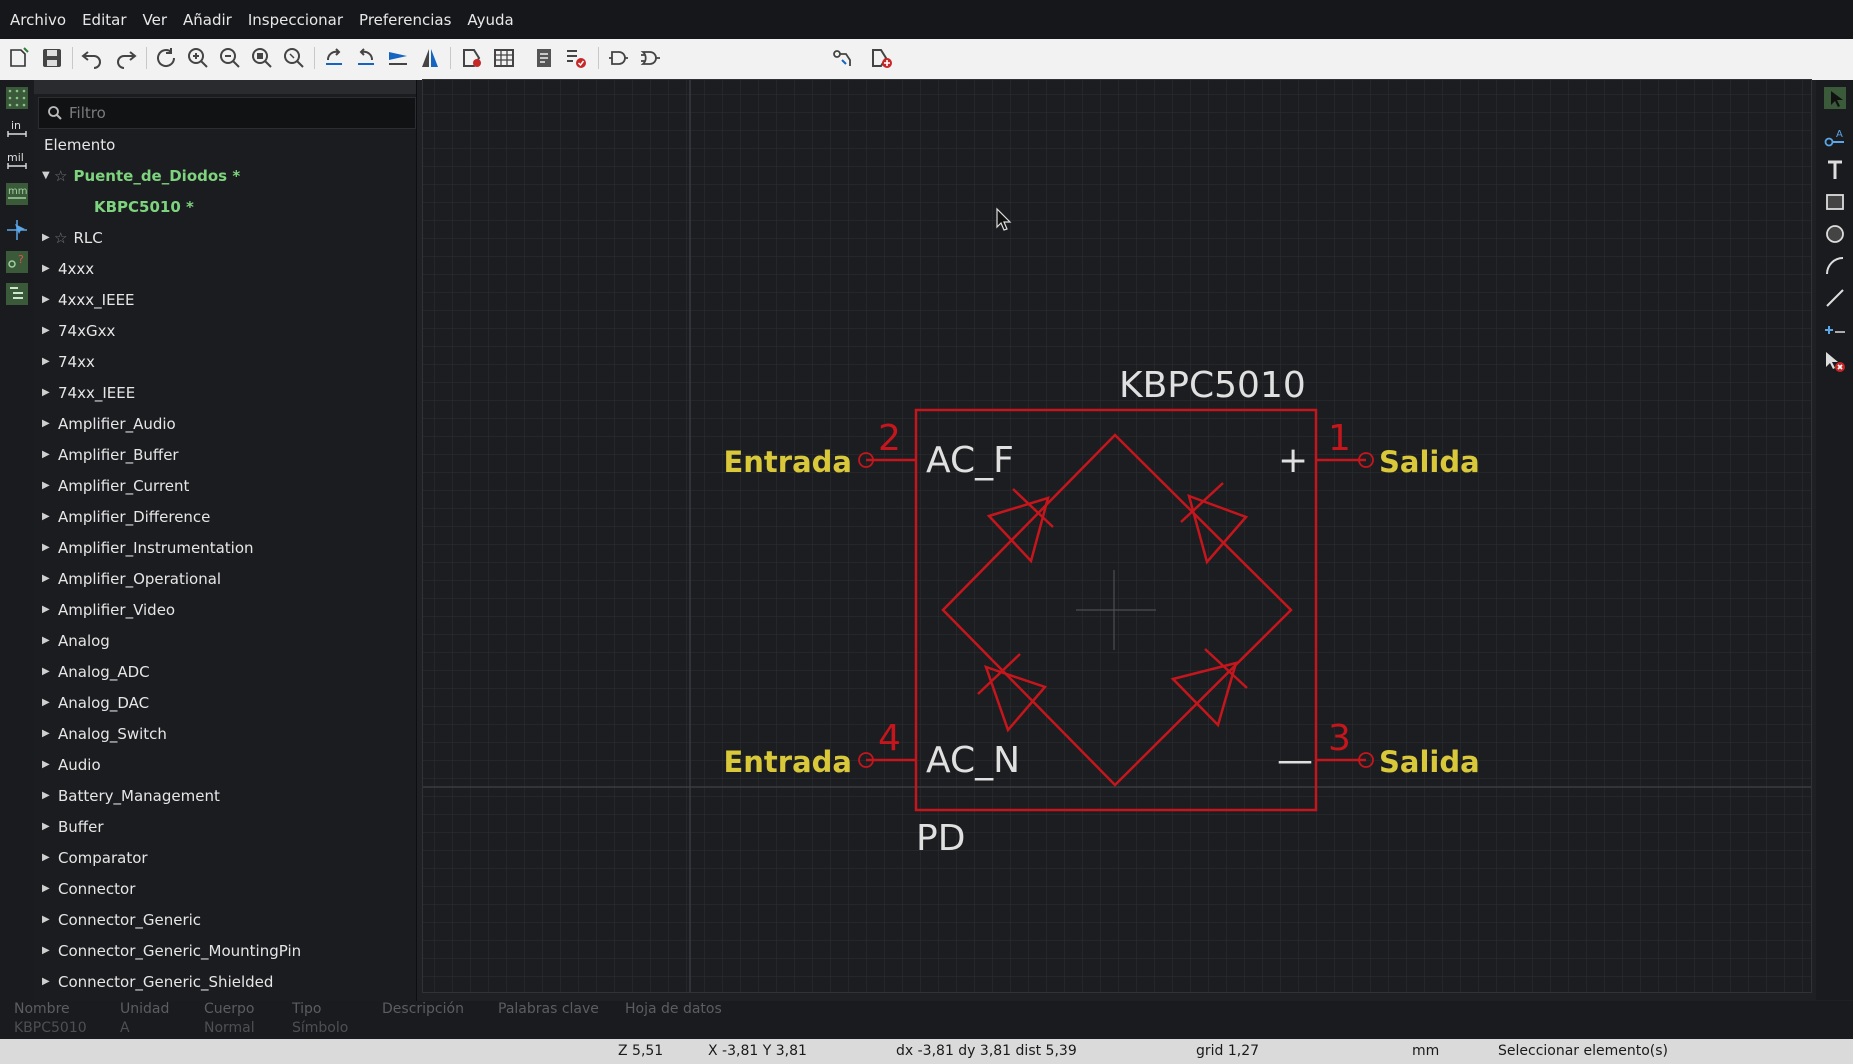  Describe the element at coordinates (1835, 330) in the screenshot. I see `set-anchor-icon` at that location.